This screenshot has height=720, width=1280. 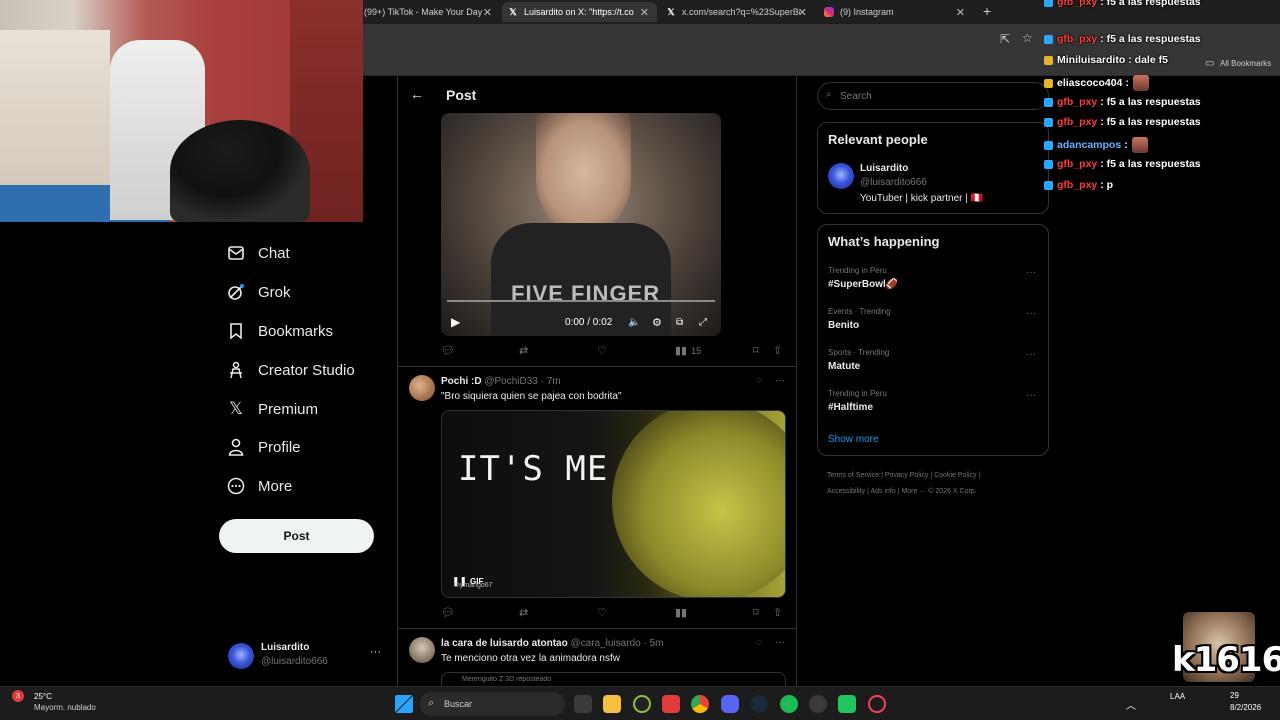 What do you see at coordinates (1122, 4) in the screenshot?
I see `chat-message: gfb_pxy : f5 a las respuestas` at bounding box center [1122, 4].